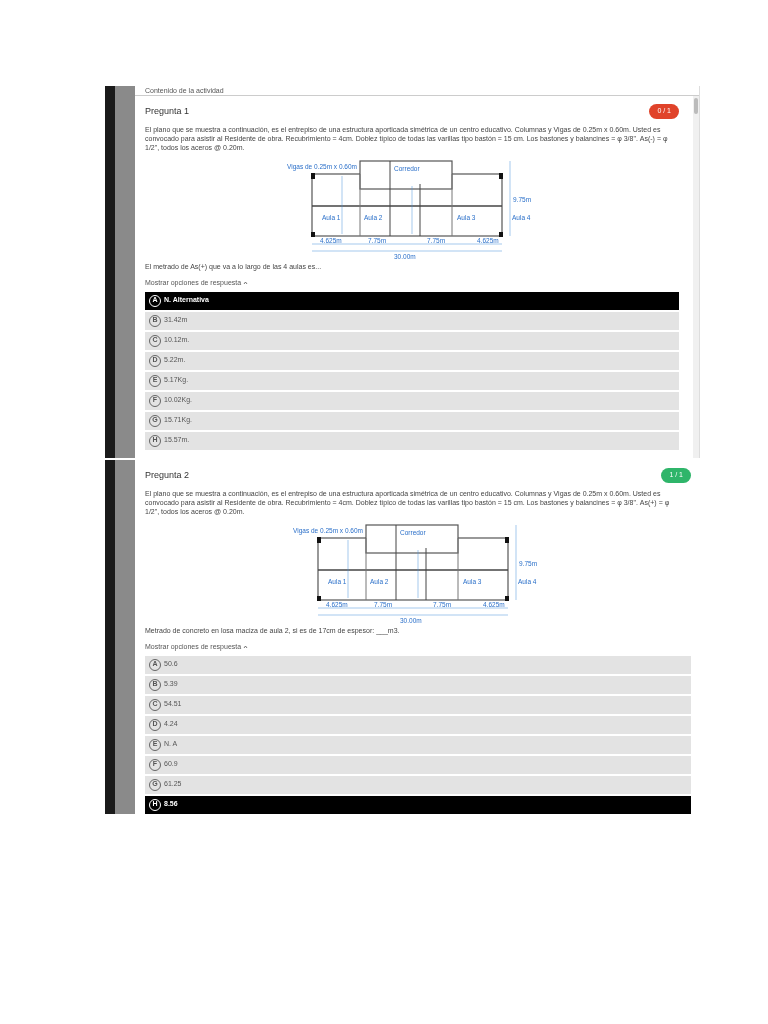 This screenshot has height=1024, width=768. Describe the element at coordinates (167, 475) in the screenshot. I see `question-title: Pregunta 2` at that location.